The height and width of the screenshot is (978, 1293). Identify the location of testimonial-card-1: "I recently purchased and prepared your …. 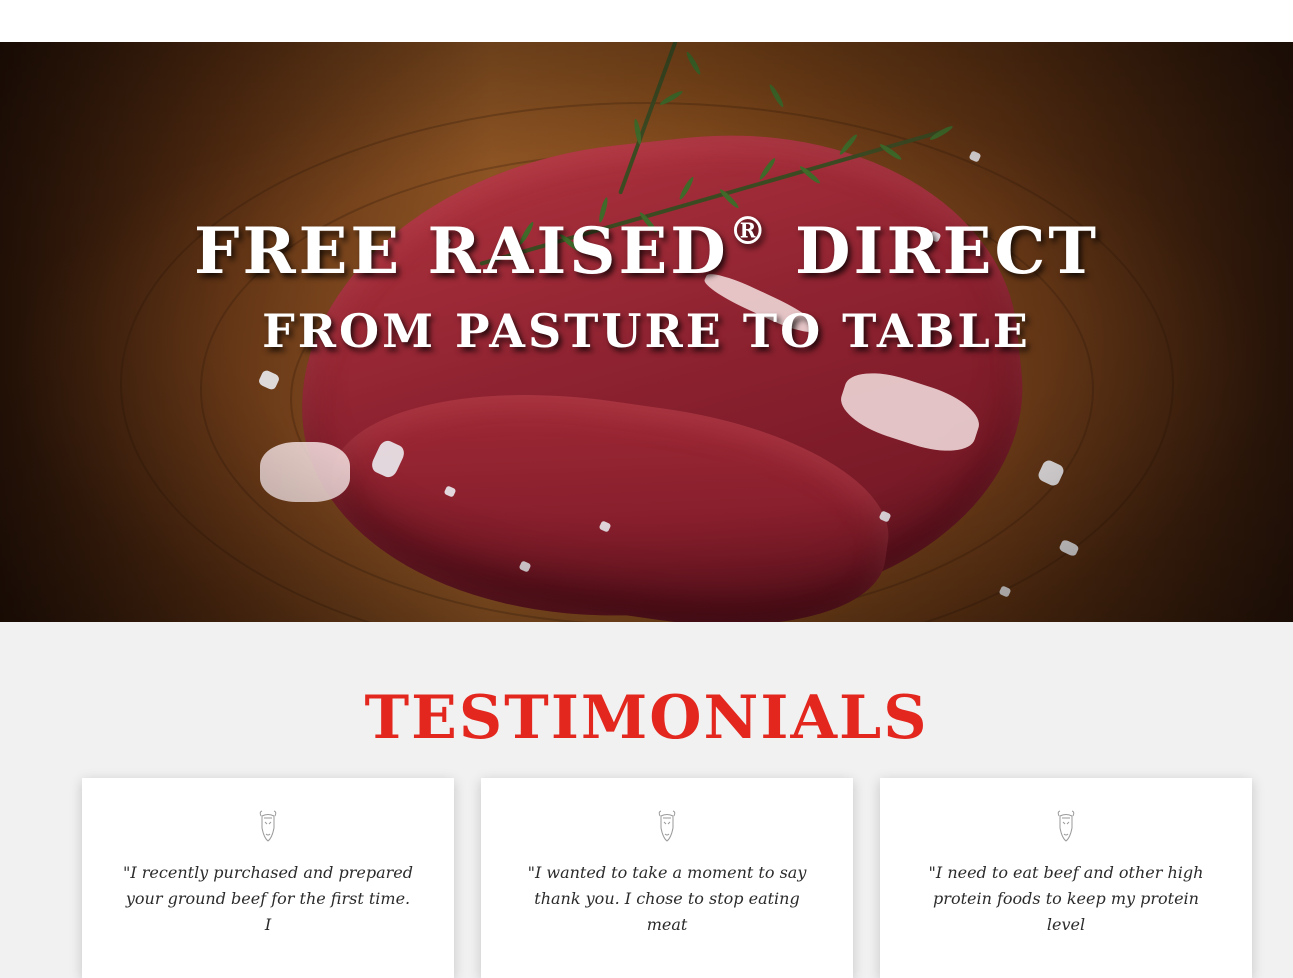
(268, 878).